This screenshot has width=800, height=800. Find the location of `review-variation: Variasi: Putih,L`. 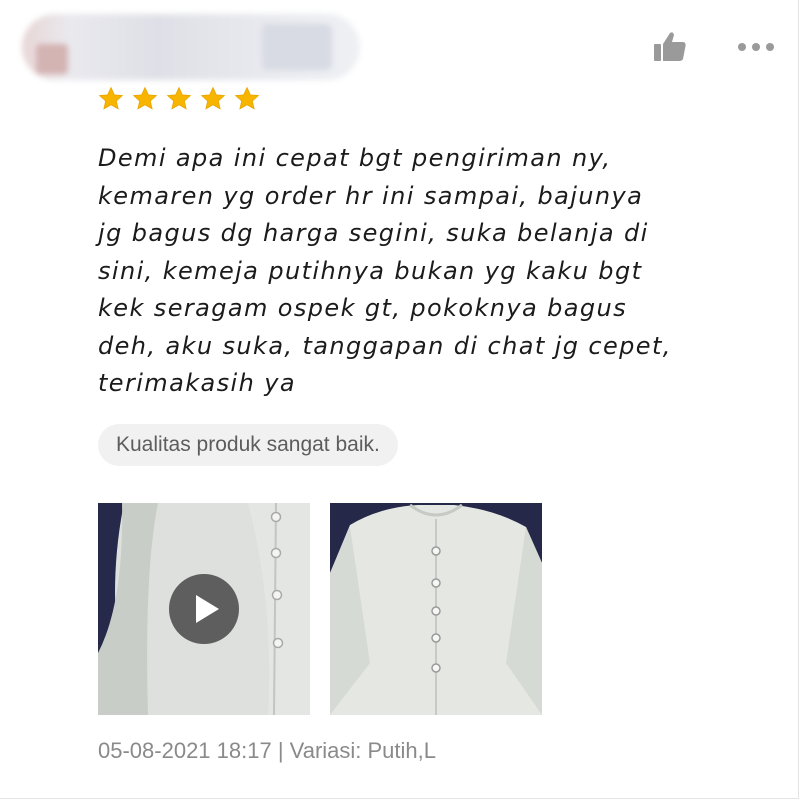

review-variation: Variasi: Putih,L is located at coordinates (363, 750).